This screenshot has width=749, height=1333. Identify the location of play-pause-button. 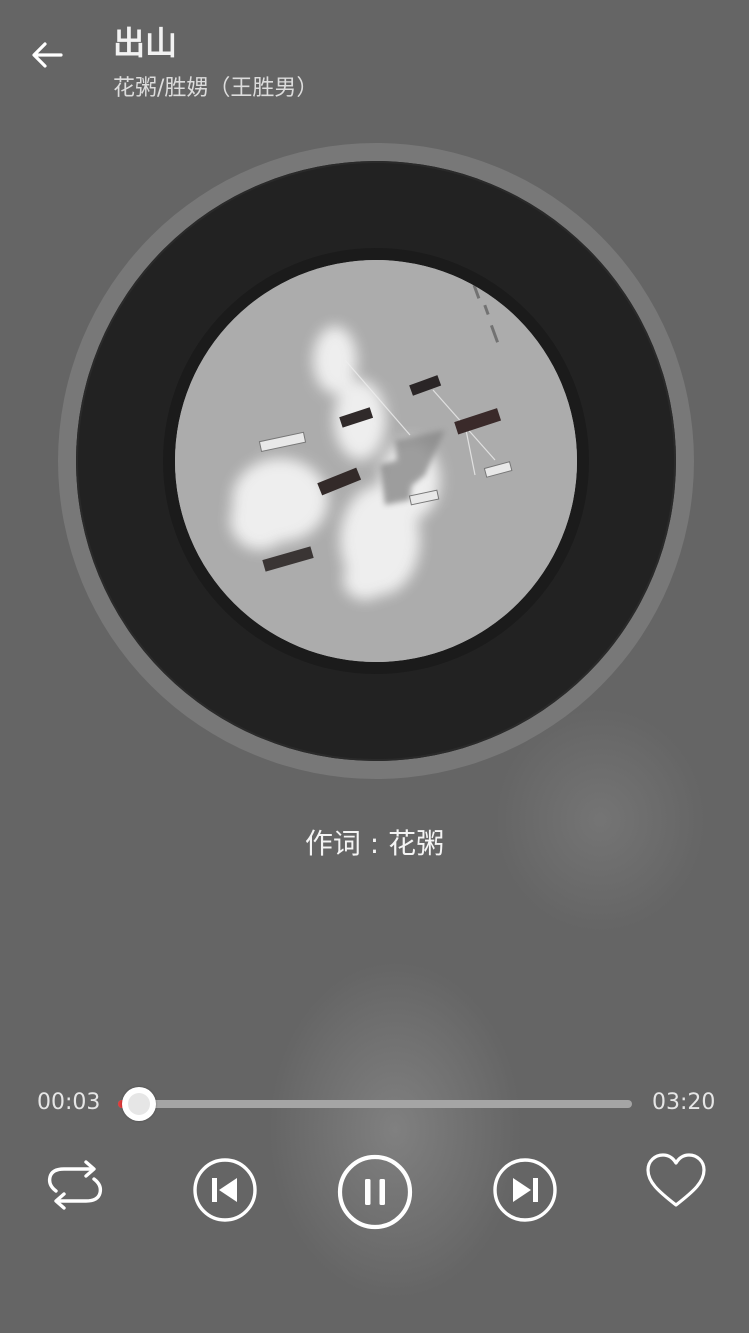
(375, 1192).